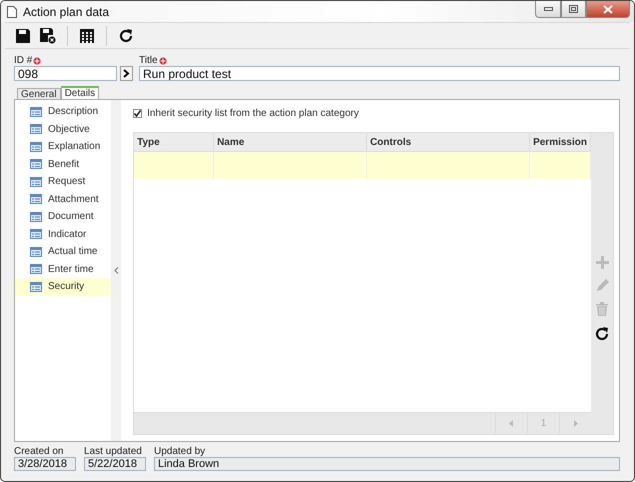 Image resolution: width=635 pixels, height=482 pixels. Describe the element at coordinates (63, 199) in the screenshot. I see `sidebar-item: Attachment` at that location.